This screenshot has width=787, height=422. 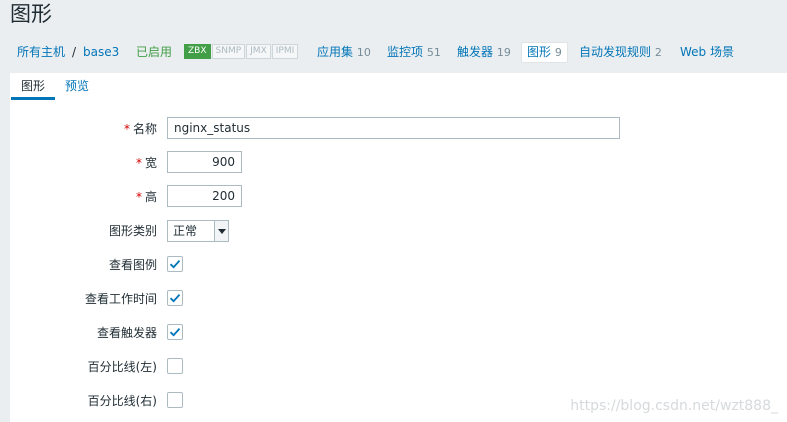 What do you see at coordinates (154, 52) in the screenshot?
I see `host-status-enabled: 已启用` at bounding box center [154, 52].